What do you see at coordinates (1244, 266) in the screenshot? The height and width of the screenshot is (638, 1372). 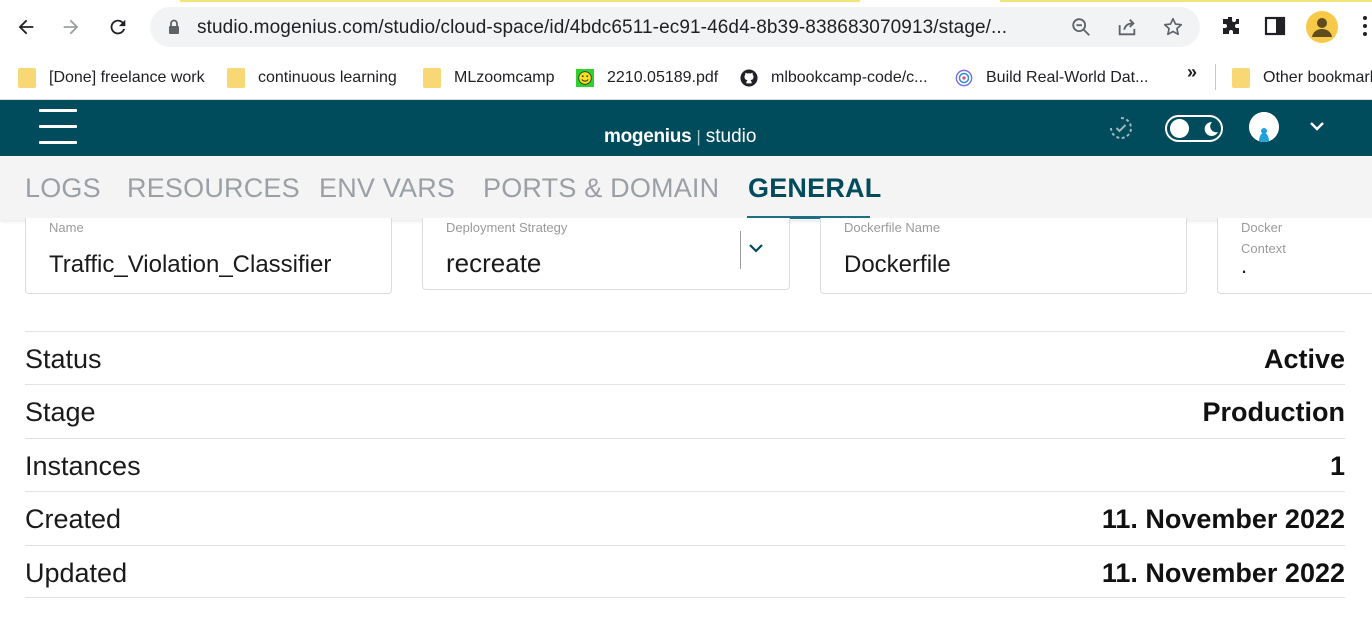 I see `field-value: .` at bounding box center [1244, 266].